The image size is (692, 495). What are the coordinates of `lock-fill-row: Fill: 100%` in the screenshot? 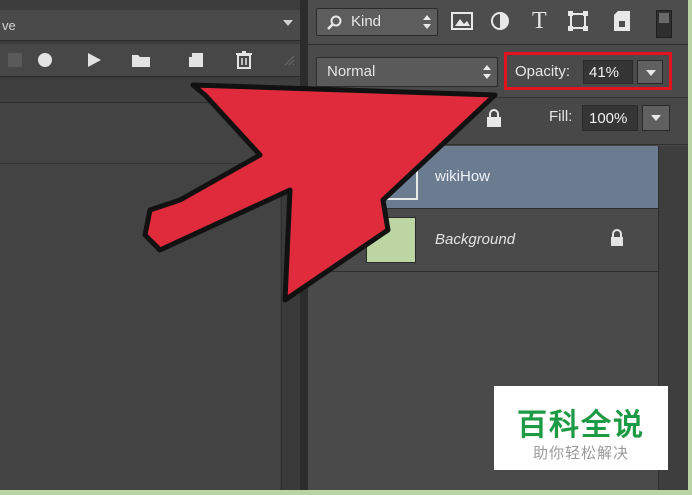 It's located at (498, 121).